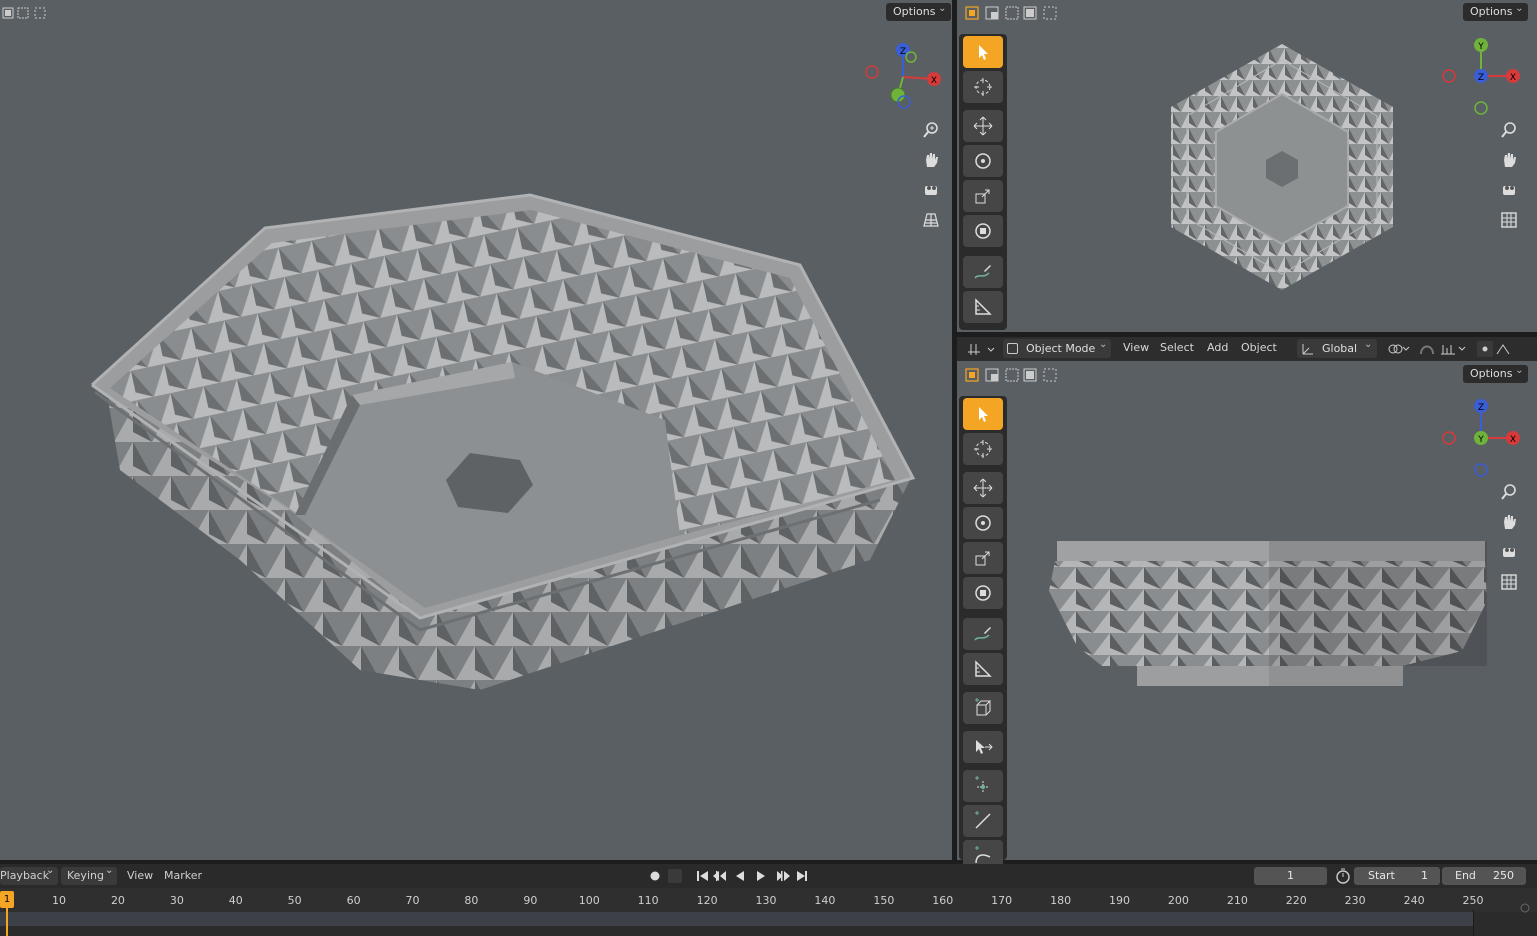 This screenshot has height=936, width=1537. I want to click on timeline-tick-label: 10, so click(59, 900).